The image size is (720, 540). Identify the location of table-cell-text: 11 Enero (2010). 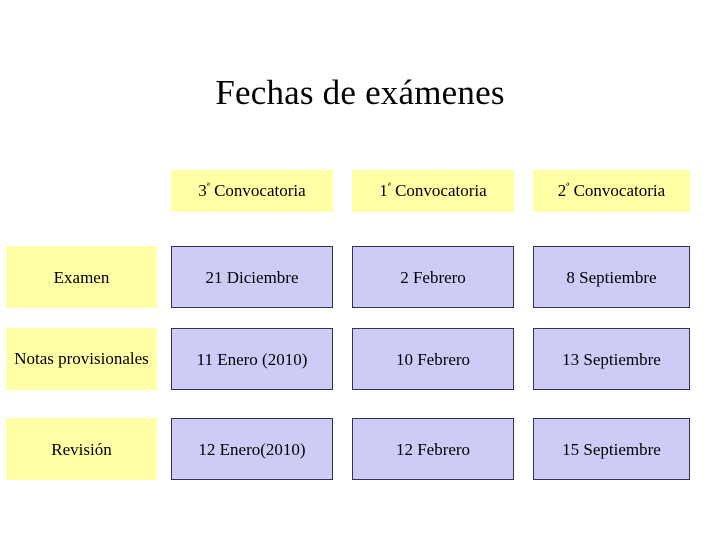
(252, 359).